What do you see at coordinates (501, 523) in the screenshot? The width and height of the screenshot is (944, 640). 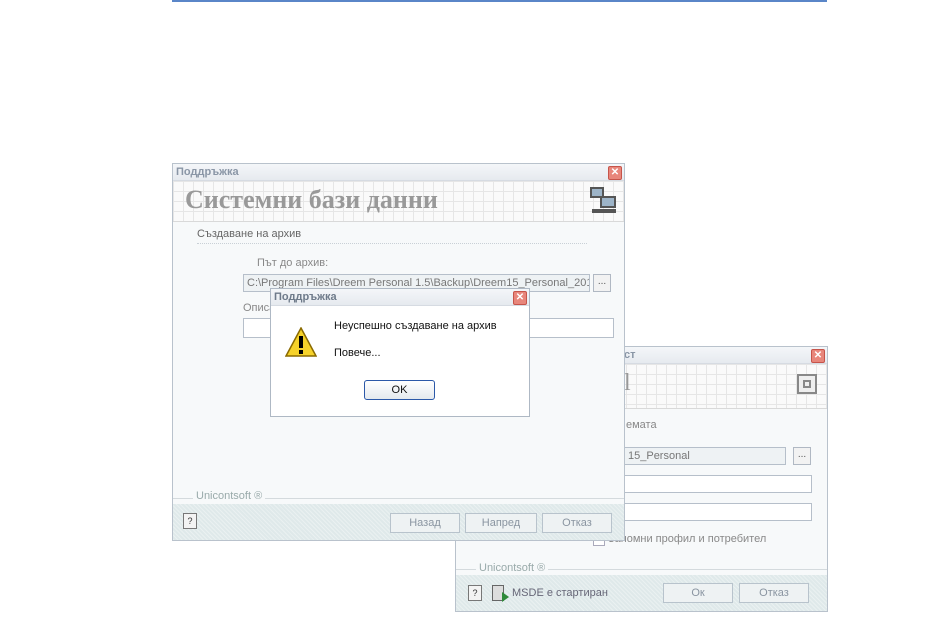 I see `next-button: Напред` at bounding box center [501, 523].